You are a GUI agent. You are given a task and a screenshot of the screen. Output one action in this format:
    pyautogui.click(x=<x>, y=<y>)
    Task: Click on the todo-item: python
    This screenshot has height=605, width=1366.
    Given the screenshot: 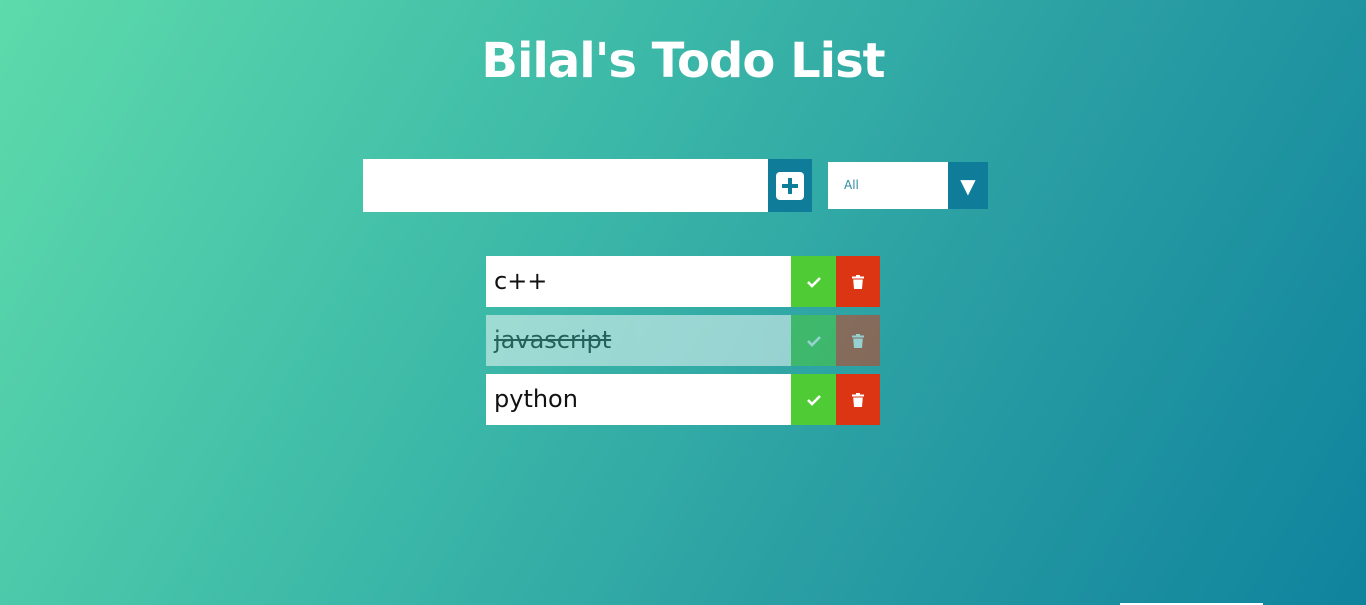 What is the action you would take?
    pyautogui.click(x=683, y=399)
    